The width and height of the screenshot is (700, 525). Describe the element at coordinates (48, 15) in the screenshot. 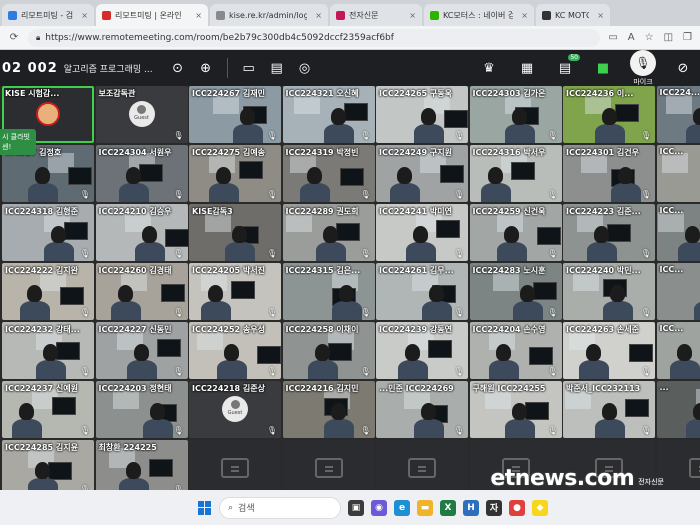

I see `browser-tab: 리모트미팅 - 검색 ×` at that location.